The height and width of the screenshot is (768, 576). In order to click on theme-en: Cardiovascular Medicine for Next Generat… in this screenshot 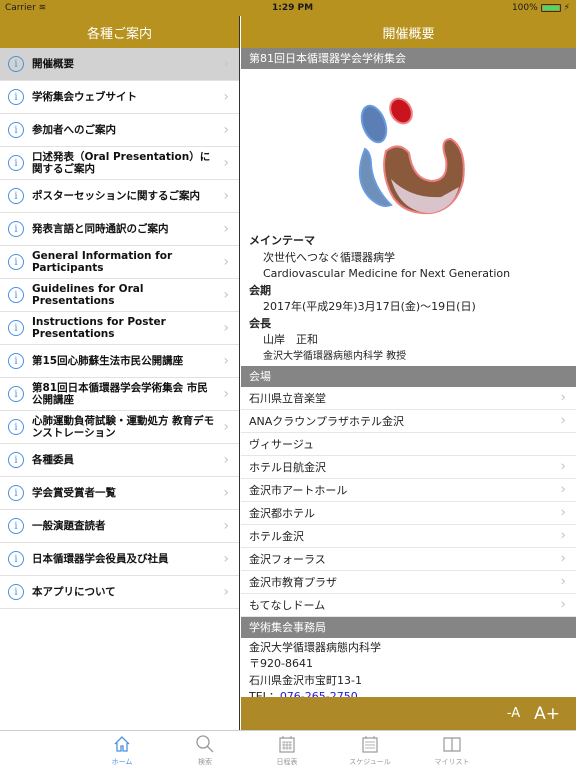, I will do `click(387, 273)`.